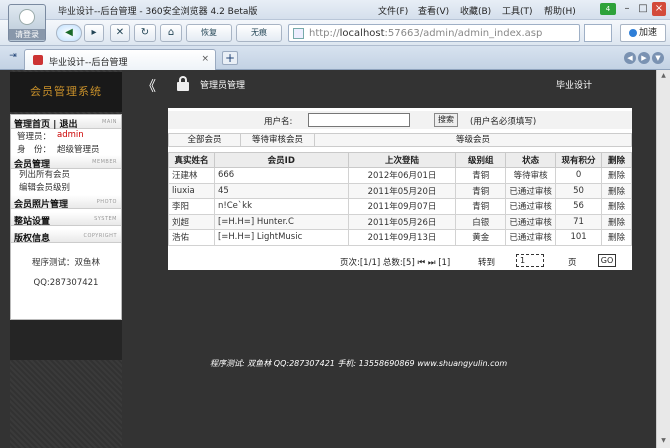  What do you see at coordinates (191, 160) in the screenshot?
I see `header-real-name: 真实姓名` at bounding box center [191, 160].